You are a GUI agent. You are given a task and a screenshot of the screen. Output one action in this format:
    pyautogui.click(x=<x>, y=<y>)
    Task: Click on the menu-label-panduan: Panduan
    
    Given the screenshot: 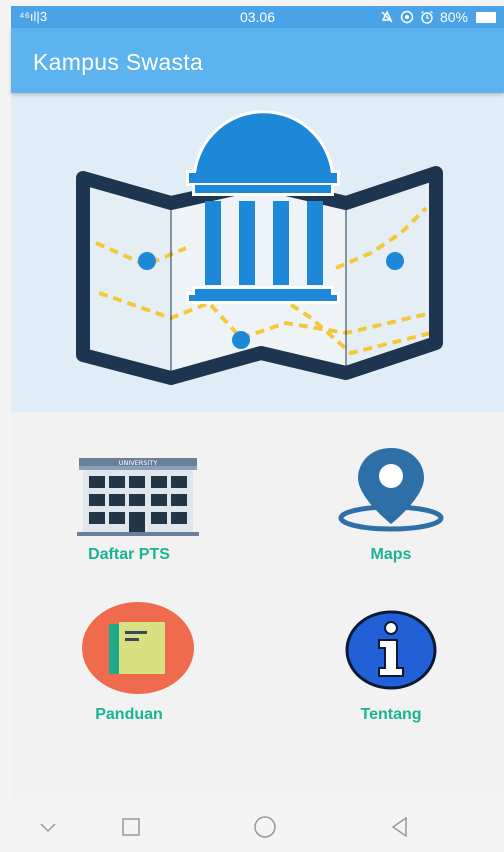 What is the action you would take?
    pyautogui.click(x=129, y=714)
    